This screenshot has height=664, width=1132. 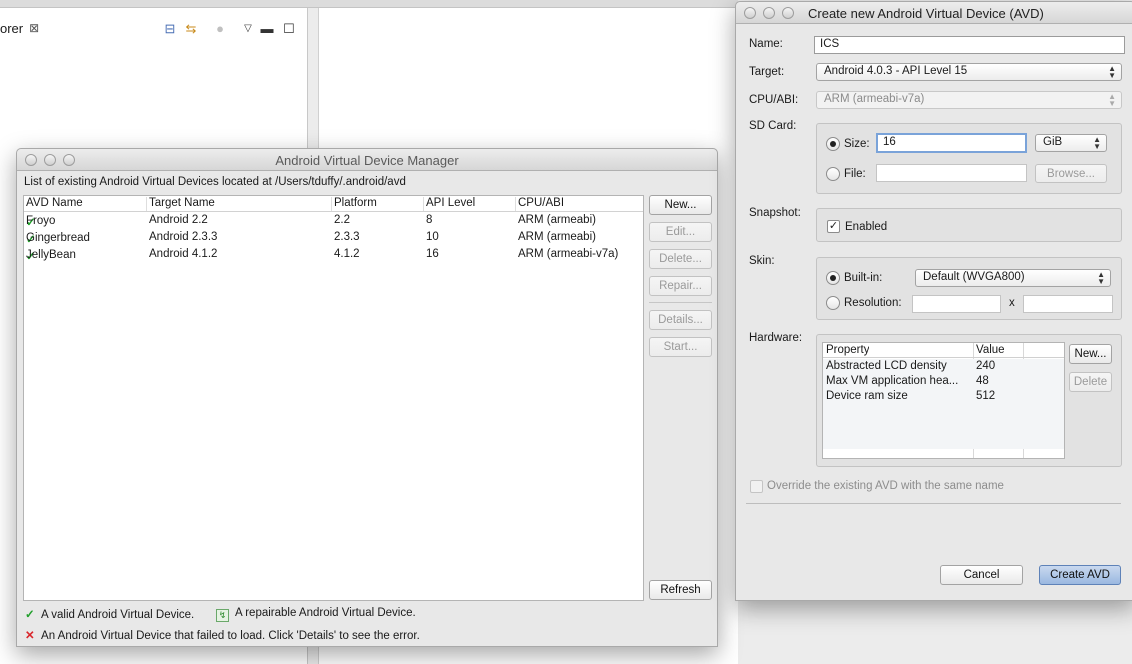 I want to click on table-row: Device ram size 512, so click(x=943, y=396).